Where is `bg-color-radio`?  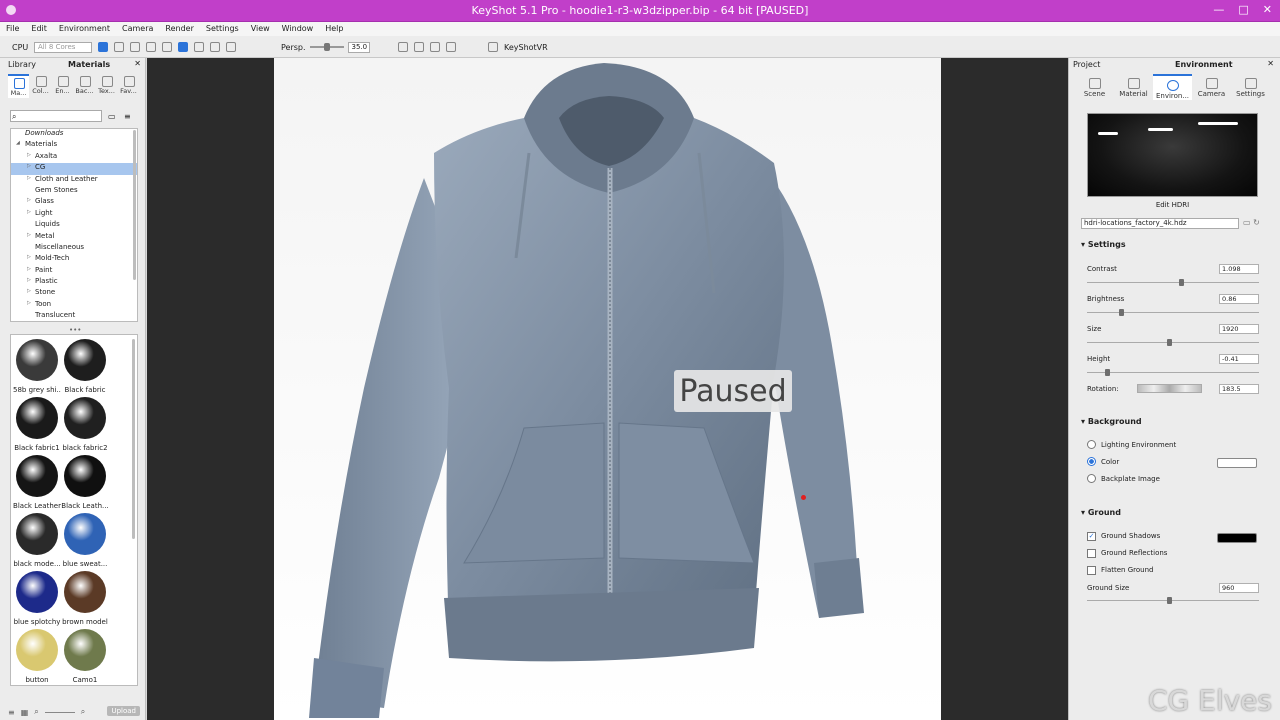 bg-color-radio is located at coordinates (1091, 461).